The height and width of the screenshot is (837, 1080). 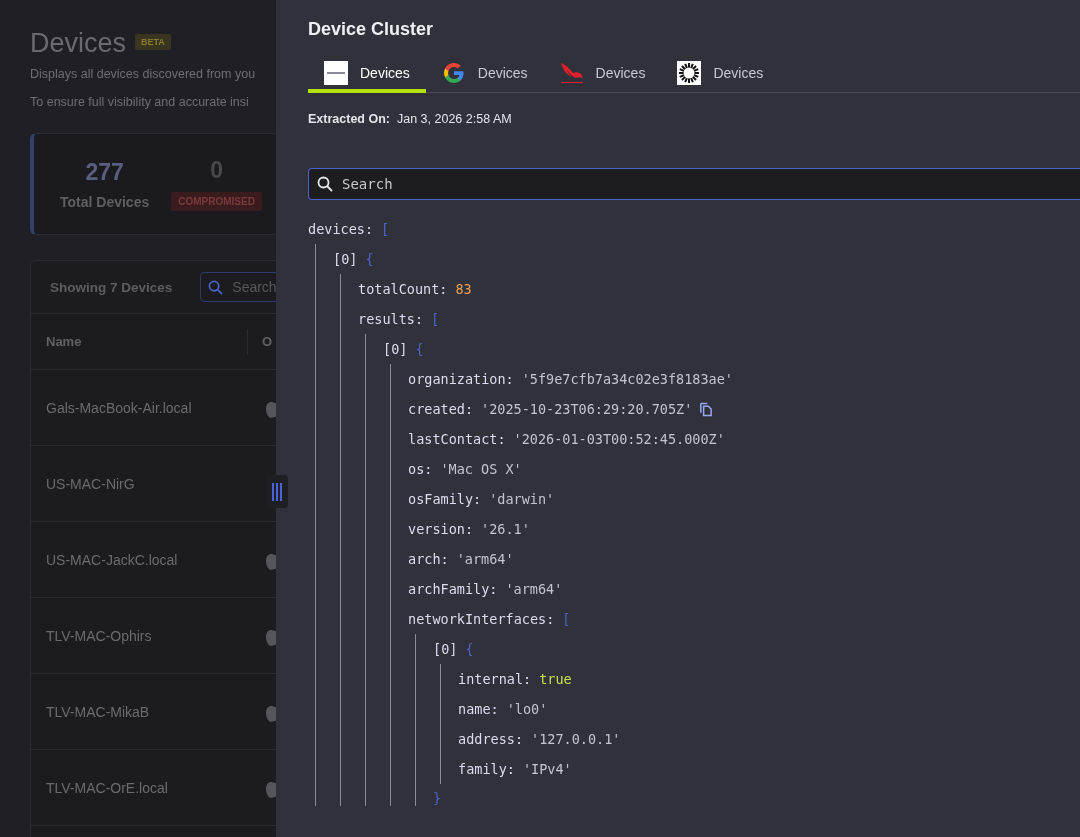 I want to click on sunburst-icon, so click(x=689, y=72).